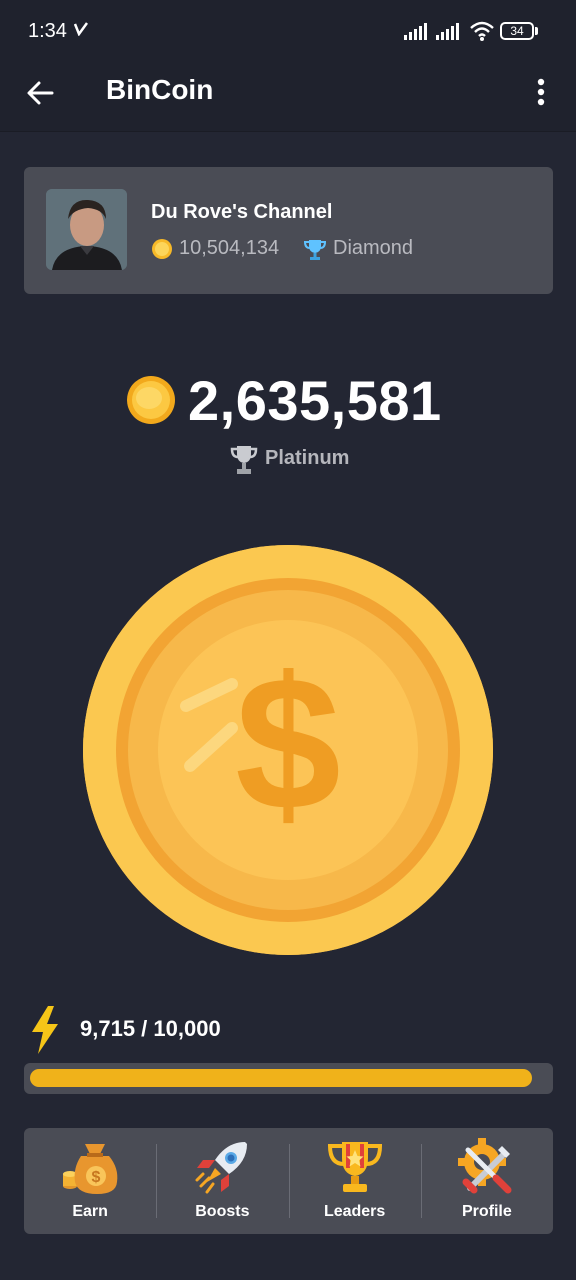 The height and width of the screenshot is (1280, 576). Describe the element at coordinates (288, 31) in the screenshot. I see `status-bar: 1:34 34` at that location.